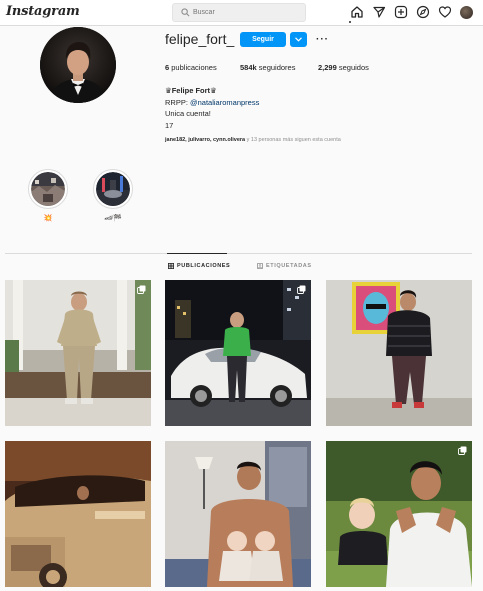  I want to click on search-icon, so click(185, 12).